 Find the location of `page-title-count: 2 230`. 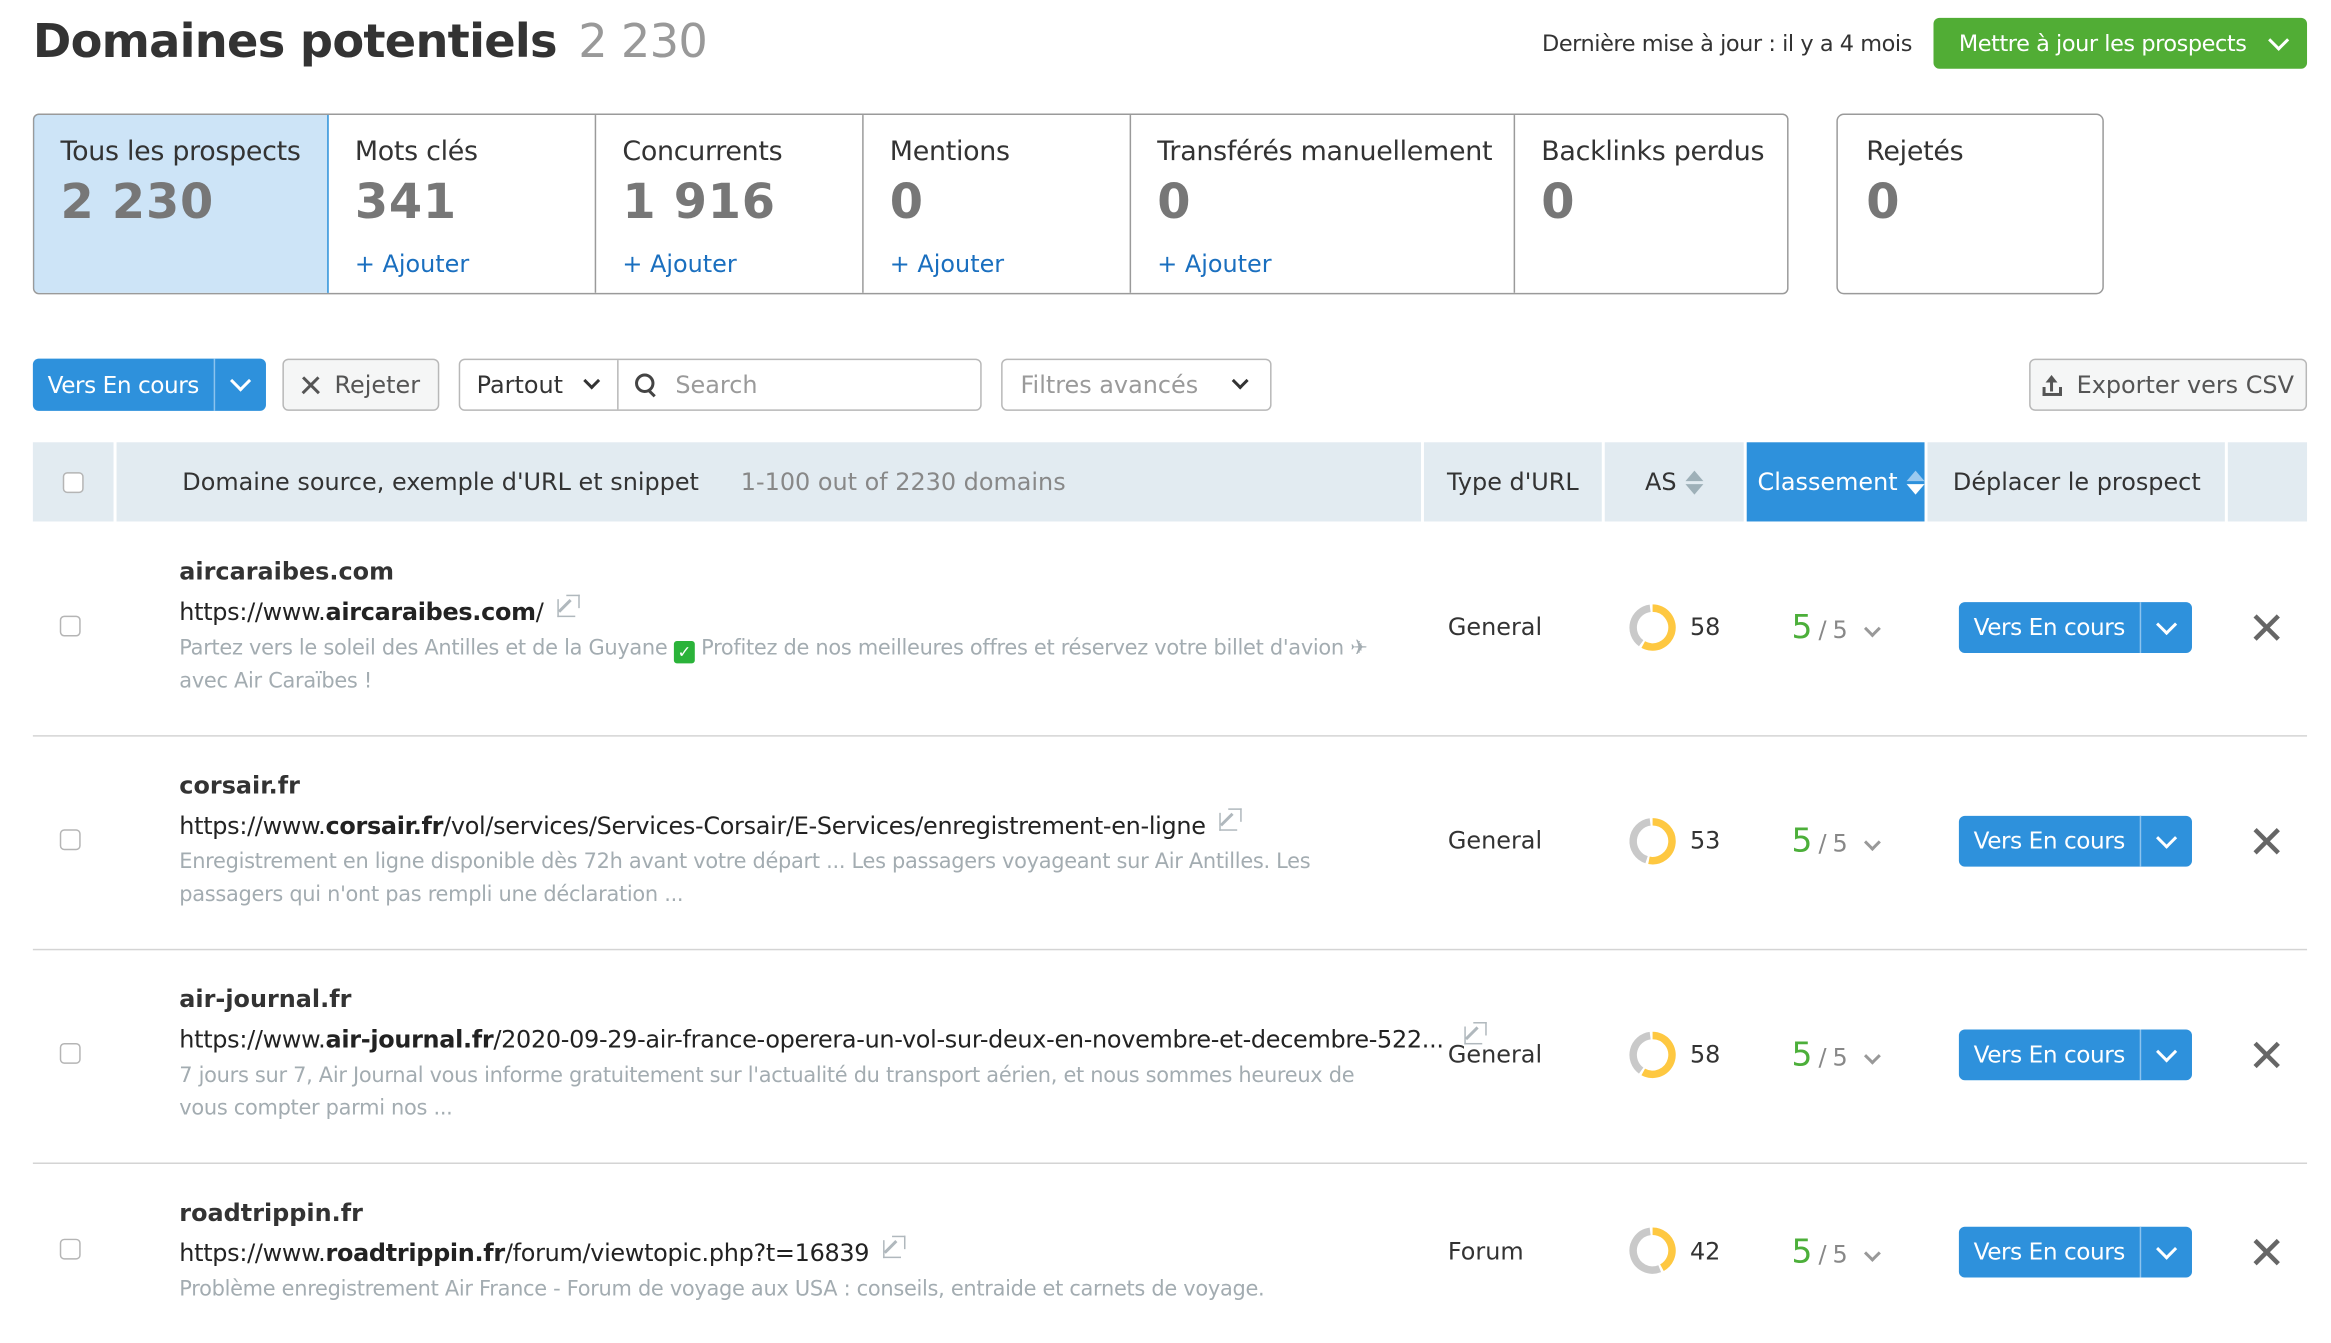

page-title-count: 2 230 is located at coordinates (643, 41).